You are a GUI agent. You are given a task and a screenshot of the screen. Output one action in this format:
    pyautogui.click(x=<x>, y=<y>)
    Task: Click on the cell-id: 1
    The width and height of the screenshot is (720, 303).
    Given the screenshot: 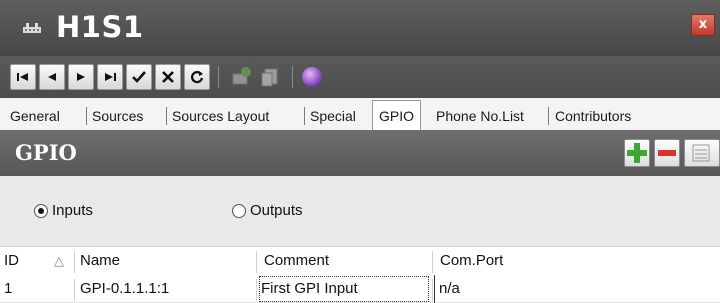 What is the action you would take?
    pyautogui.click(x=8, y=289)
    